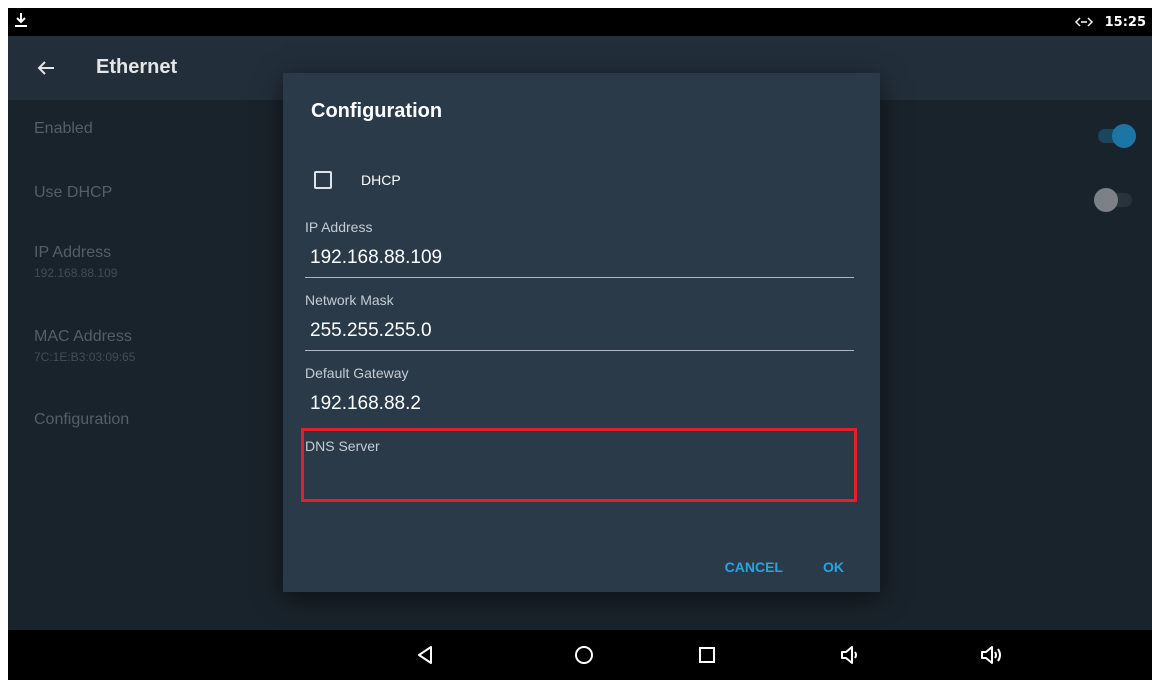 The height and width of the screenshot is (680, 1152). I want to click on cancel-button: CANCEL, so click(754, 567).